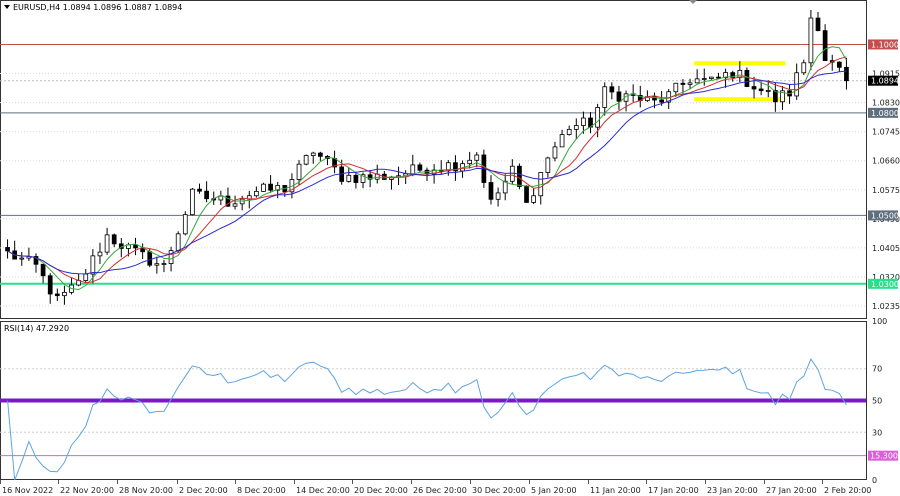 The height and width of the screenshot is (496, 900). What do you see at coordinates (673, 490) in the screenshot?
I see `time-tick-label: 17 Jan 20:00` at bounding box center [673, 490].